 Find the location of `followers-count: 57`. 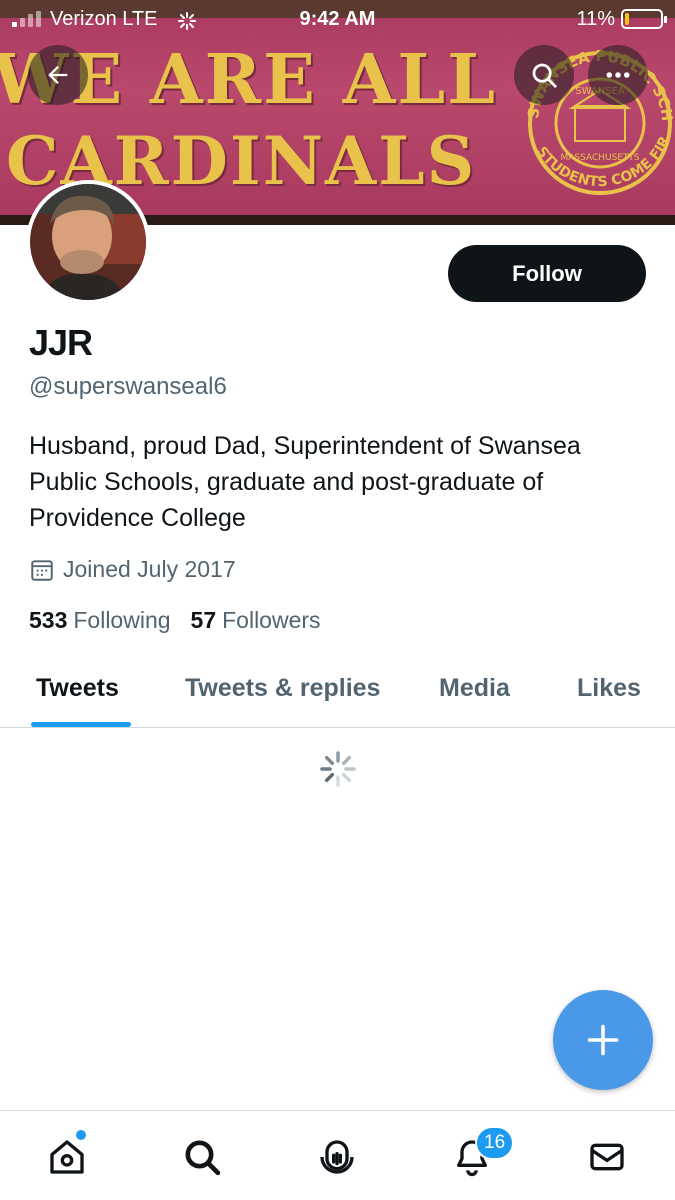

followers-count: 57 is located at coordinates (203, 620).